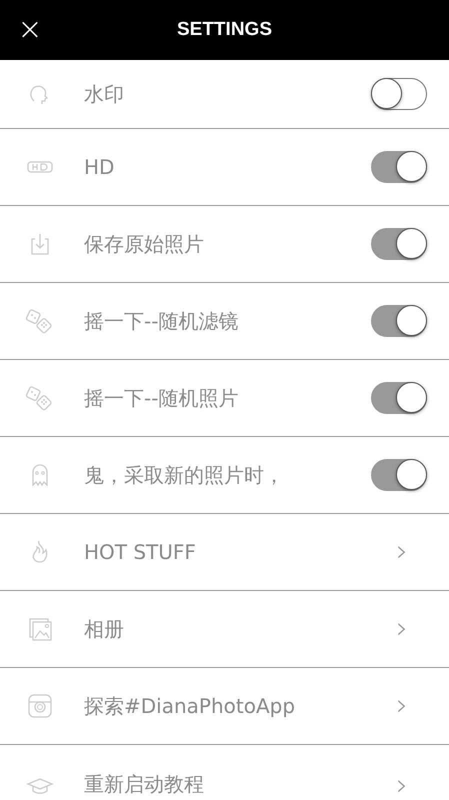 The height and width of the screenshot is (800, 449). Describe the element at coordinates (238, 706) in the screenshot. I see `setting-label: 探索#DianaPhotoApp` at that location.